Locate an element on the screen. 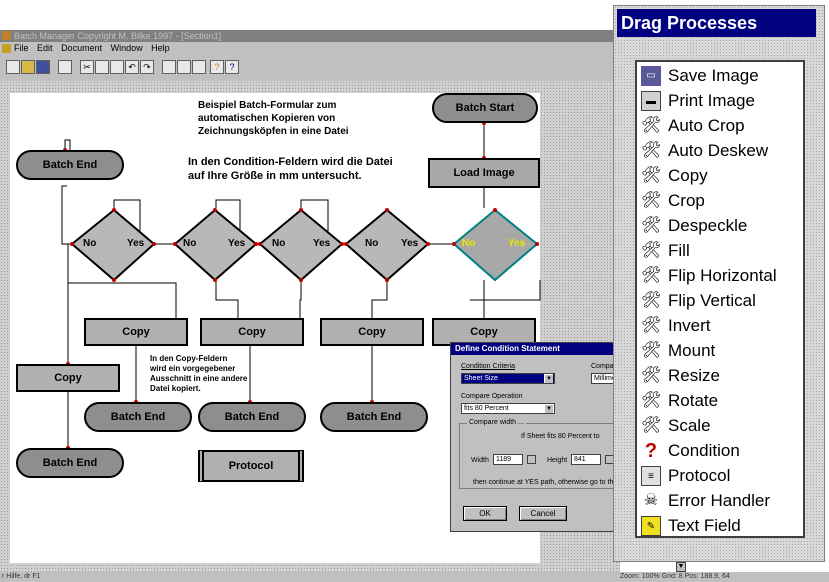 The image size is (829, 582). zoom-out-icon is located at coordinates (184, 67).